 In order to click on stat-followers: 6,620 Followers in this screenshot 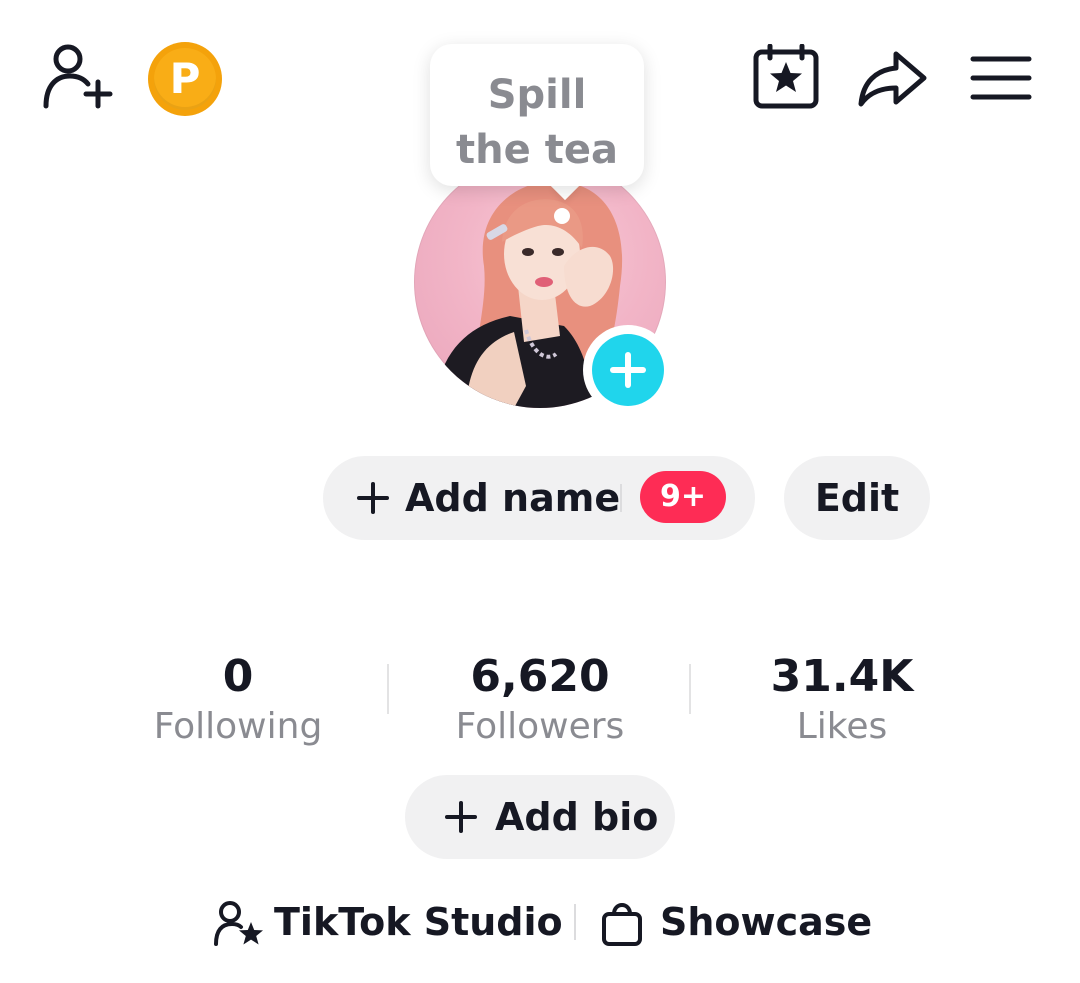, I will do `click(540, 702)`.